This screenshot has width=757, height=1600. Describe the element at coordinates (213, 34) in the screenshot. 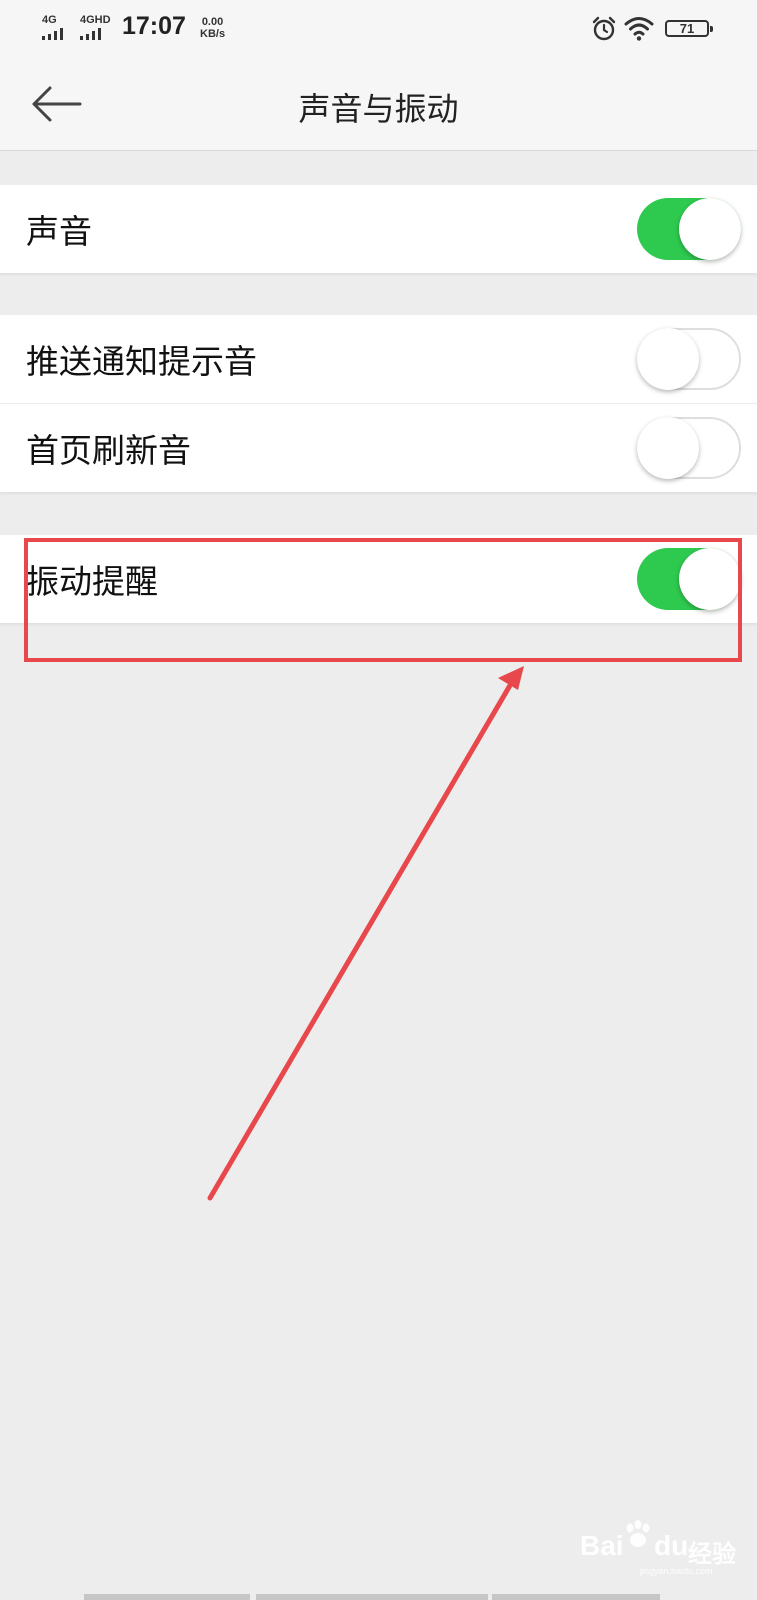

I see `network-speed-unit: KB/s` at that location.